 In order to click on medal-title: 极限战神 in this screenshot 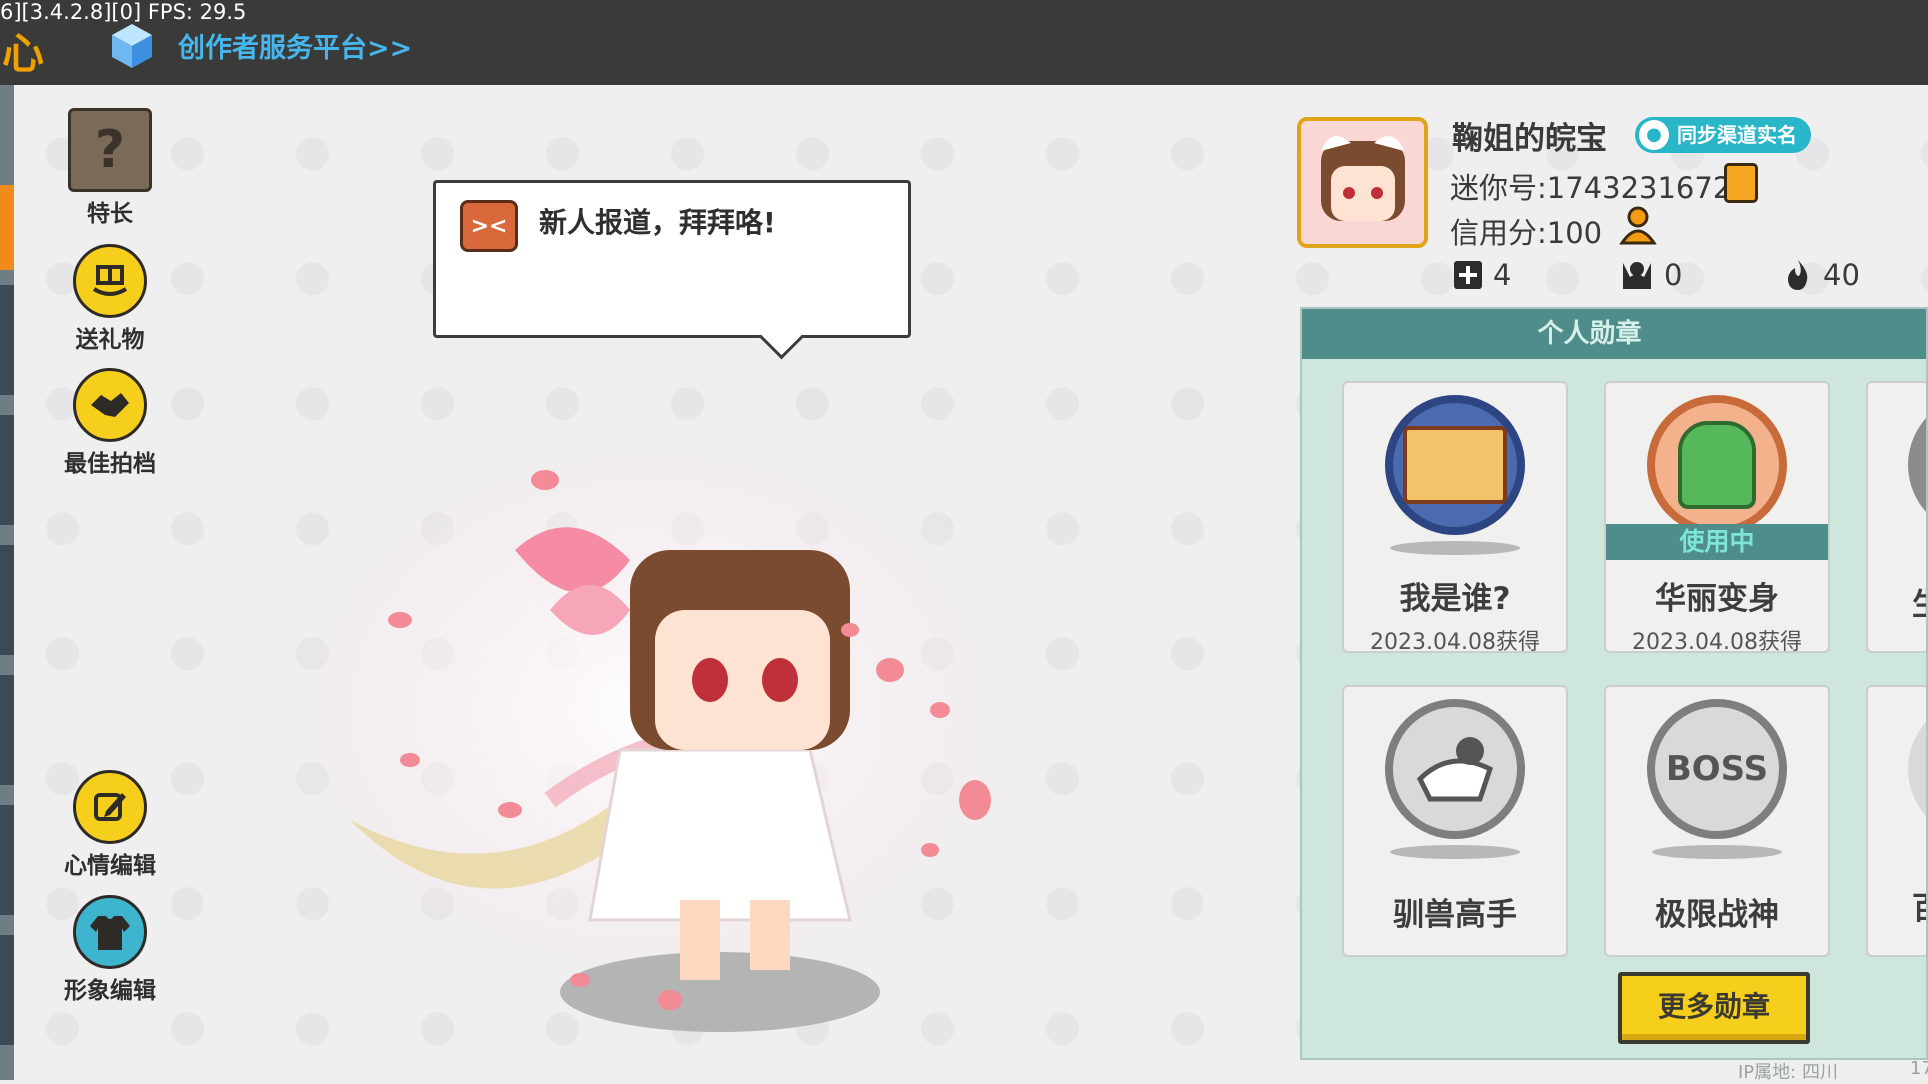, I will do `click(1717, 915)`.